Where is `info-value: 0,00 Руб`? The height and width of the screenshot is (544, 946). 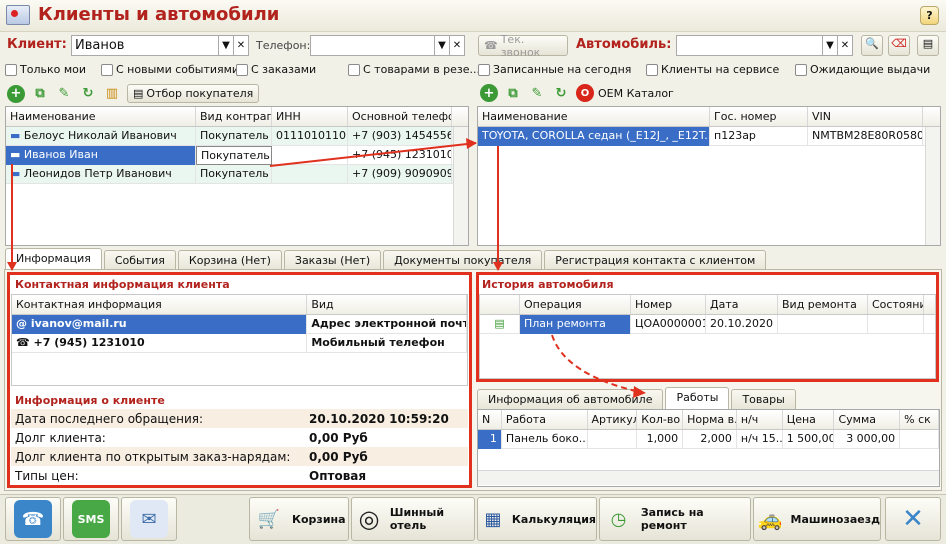 info-value: 0,00 Руб is located at coordinates (338, 437).